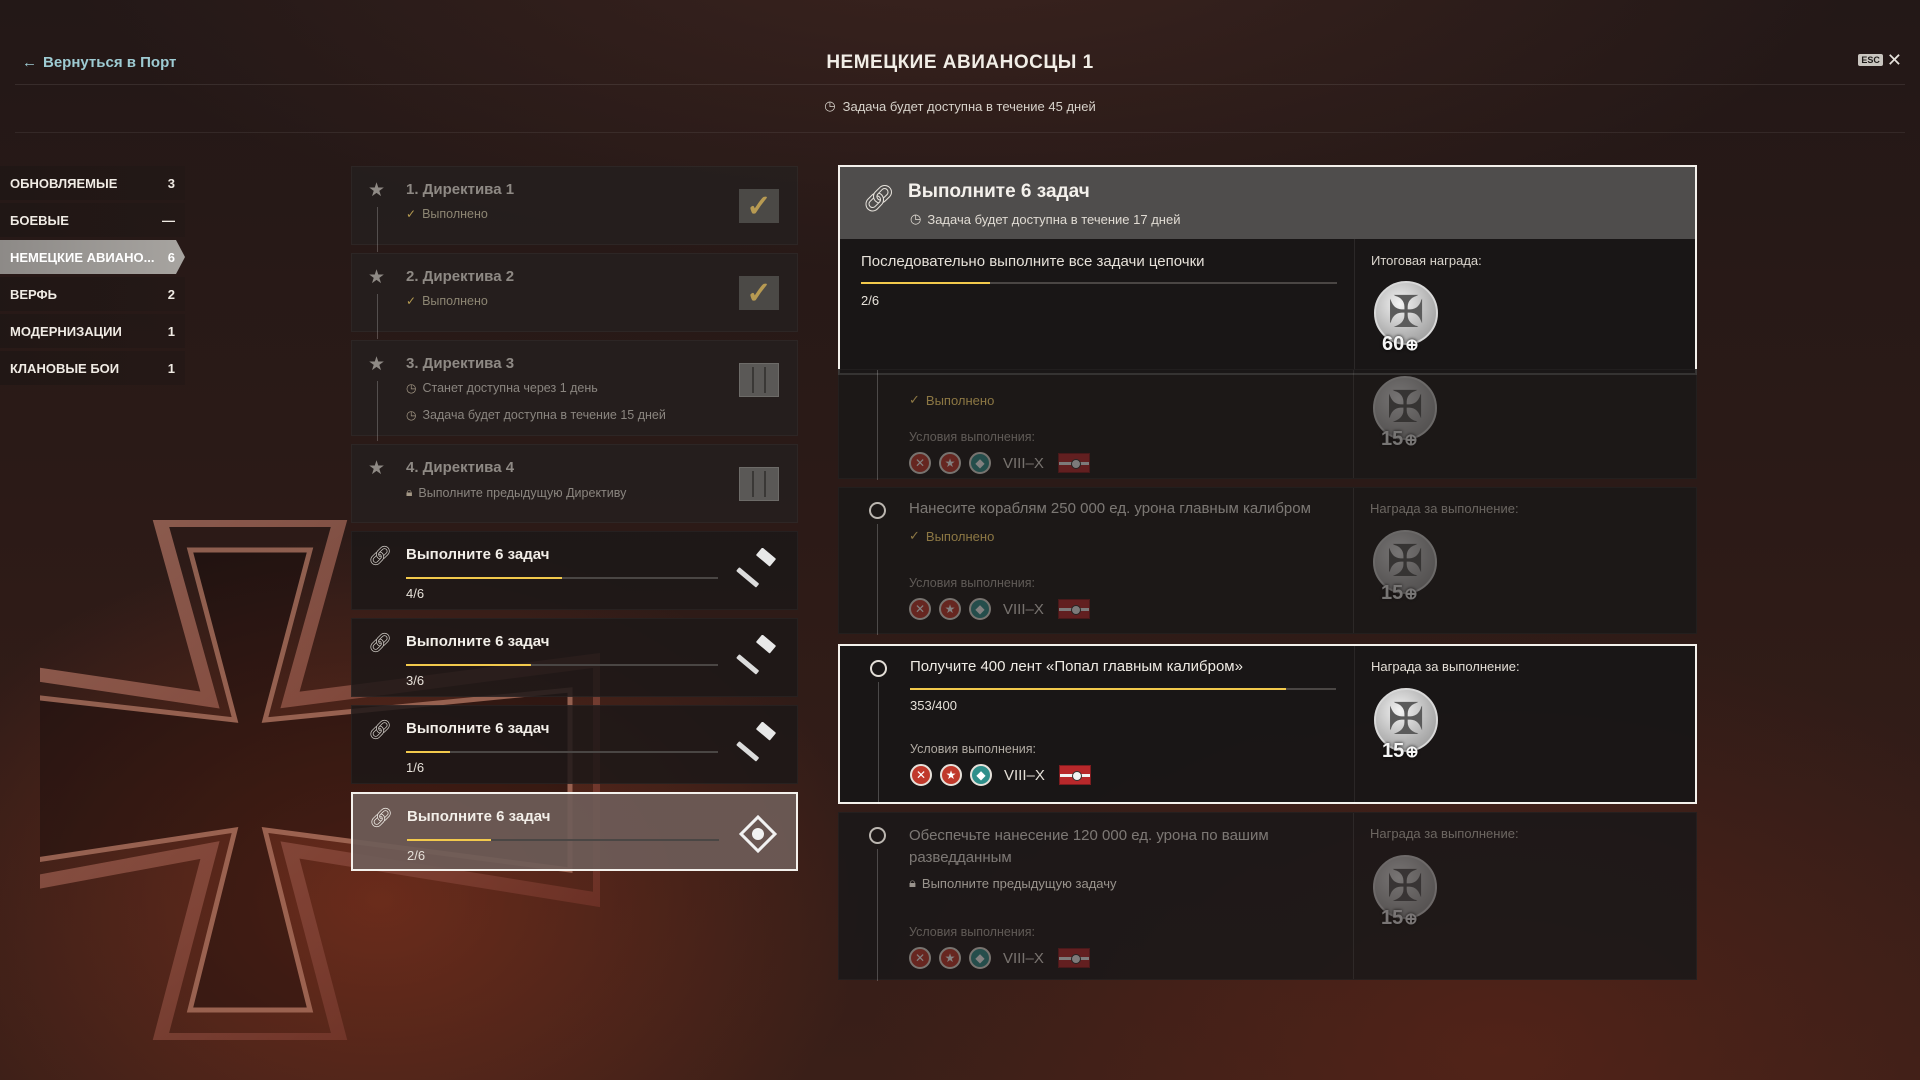 Image resolution: width=1920 pixels, height=1080 pixels. What do you see at coordinates (415, 680) in the screenshot?
I see `chain-progress-label: 3/6` at bounding box center [415, 680].